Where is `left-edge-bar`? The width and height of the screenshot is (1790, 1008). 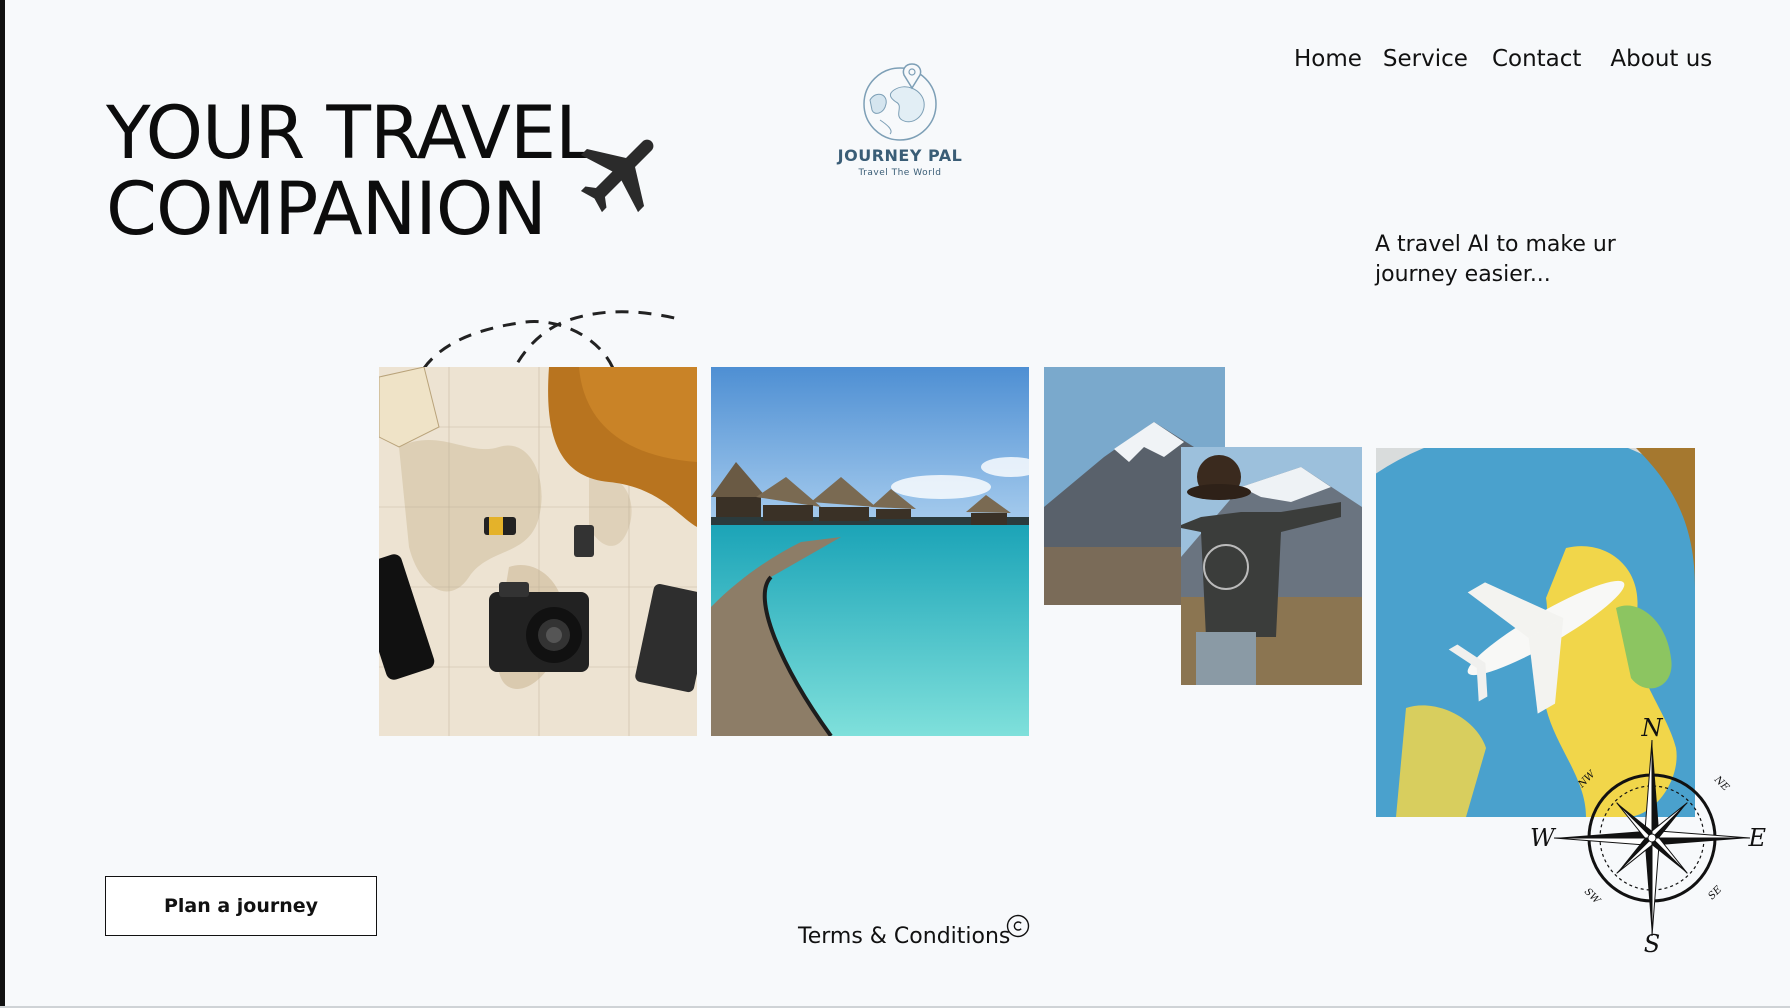 left-edge-bar is located at coordinates (2, 504).